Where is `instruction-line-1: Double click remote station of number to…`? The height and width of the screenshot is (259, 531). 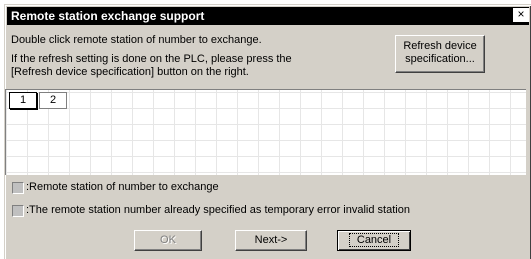
instruction-line-1: Double click remote station of number to… is located at coordinates (136, 40).